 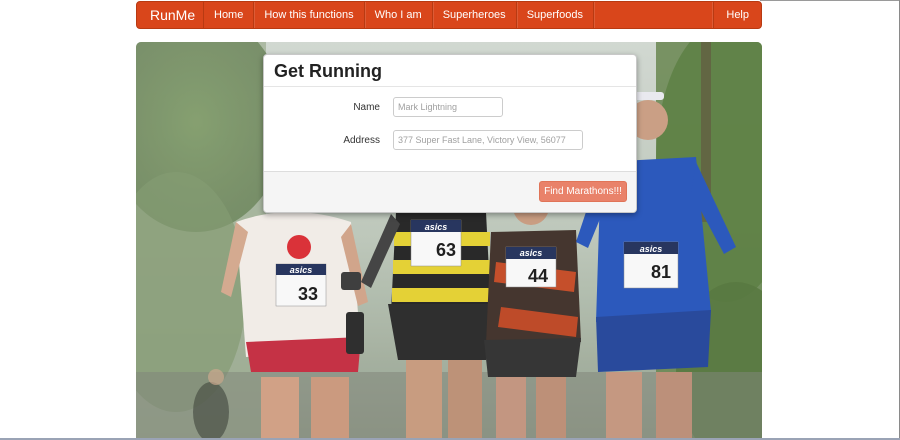 I want to click on window-top-border, so click(x=830, y=0).